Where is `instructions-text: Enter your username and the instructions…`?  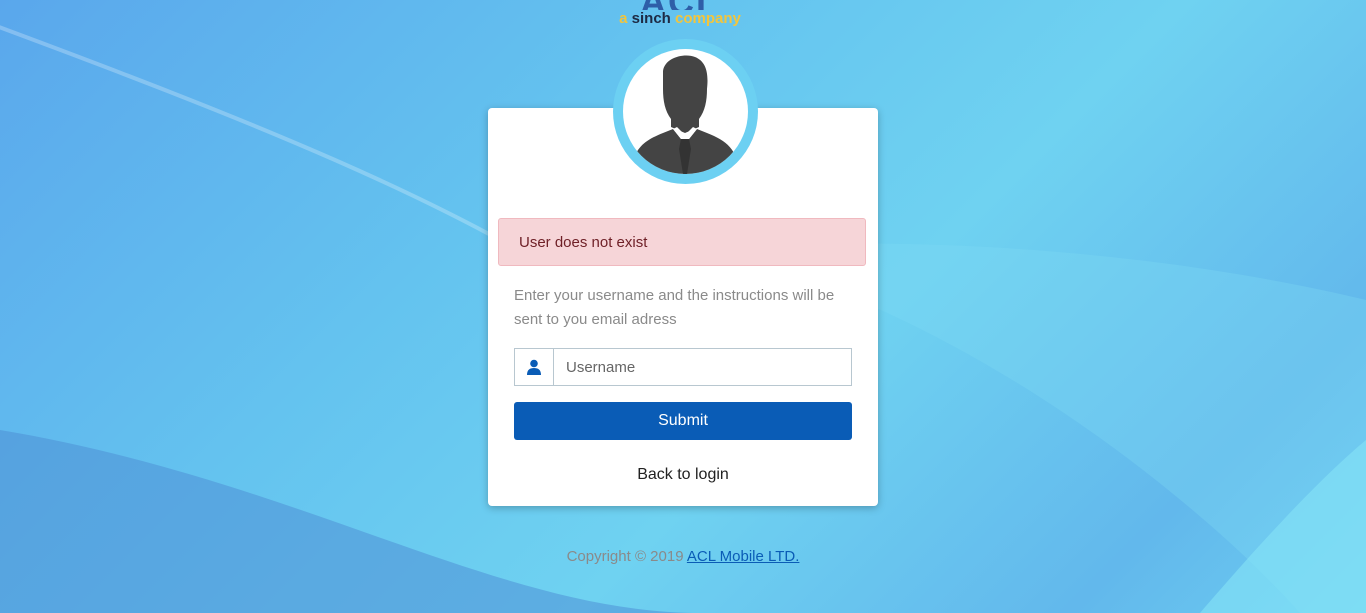 instructions-text: Enter your username and the instructions… is located at coordinates (674, 307).